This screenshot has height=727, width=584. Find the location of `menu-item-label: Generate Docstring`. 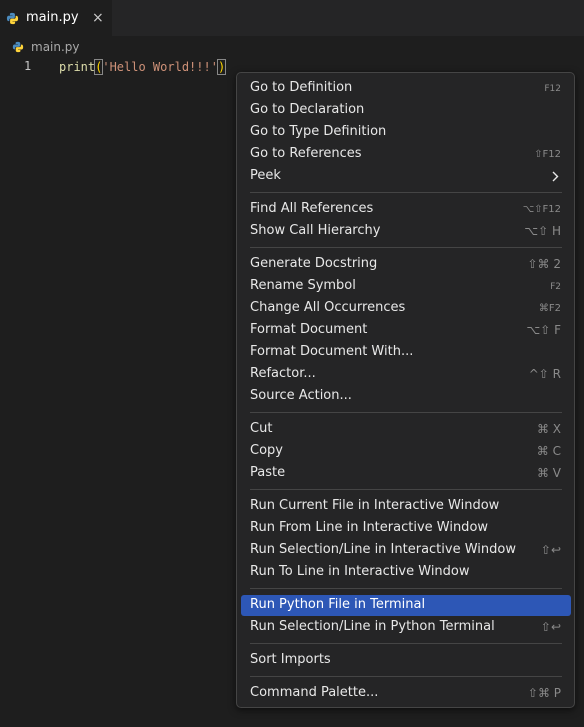

menu-item-label: Generate Docstring is located at coordinates (314, 263).